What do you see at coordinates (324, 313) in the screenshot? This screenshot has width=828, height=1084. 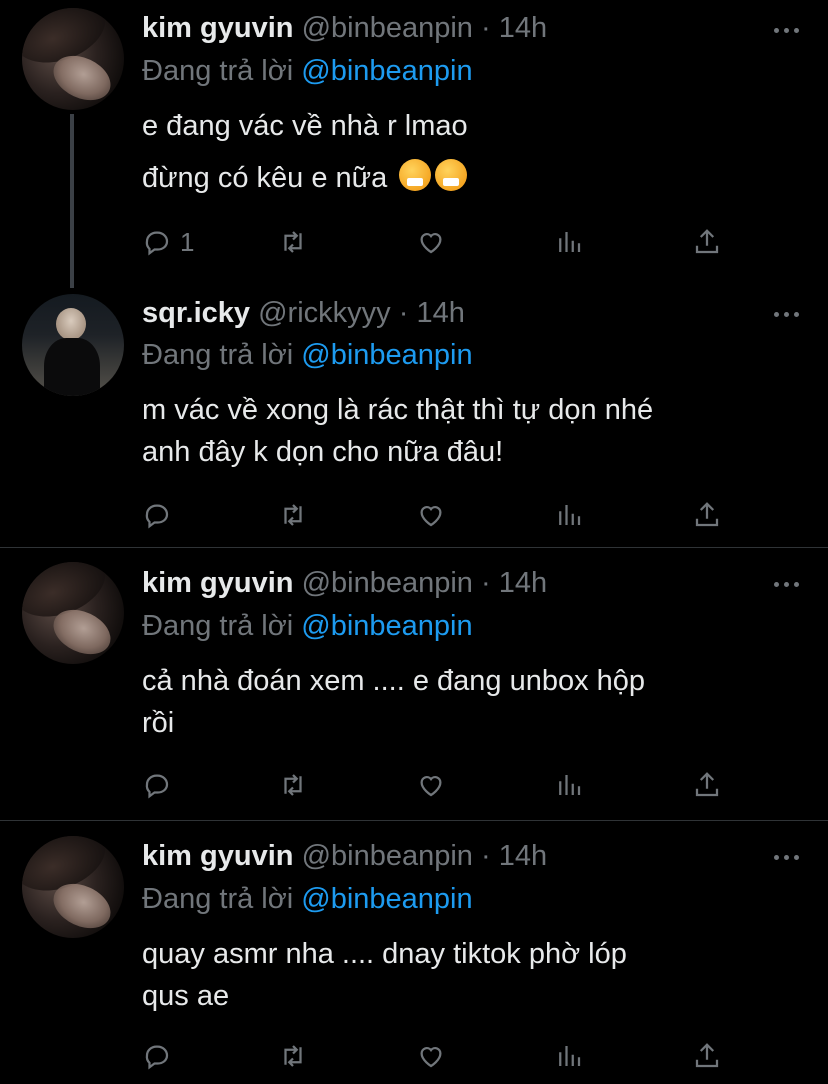 I see `handle: @rickkyyy` at bounding box center [324, 313].